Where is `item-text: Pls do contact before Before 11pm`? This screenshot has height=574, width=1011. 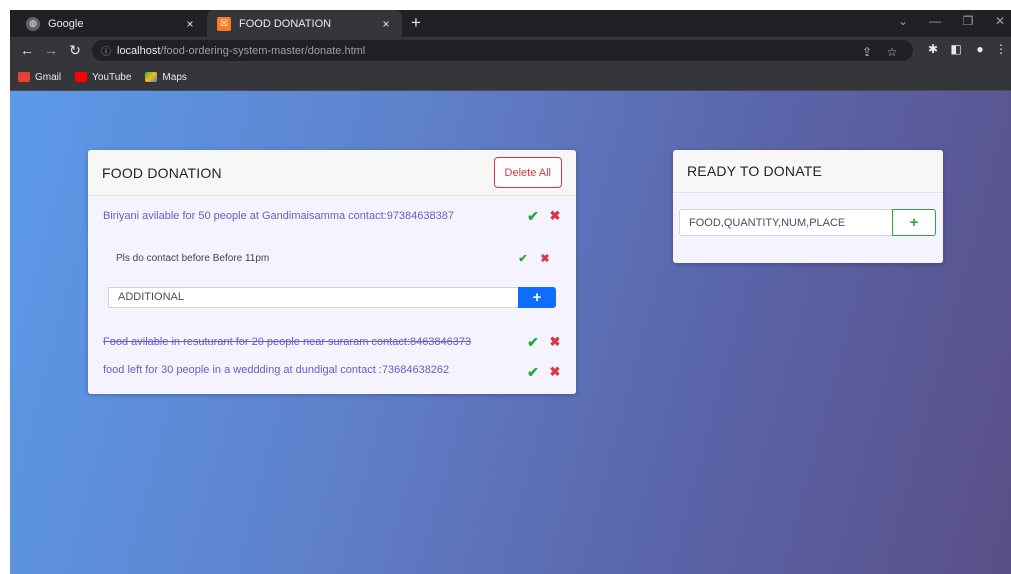
item-text: Pls do contact before Before 11pm is located at coordinates (193, 258).